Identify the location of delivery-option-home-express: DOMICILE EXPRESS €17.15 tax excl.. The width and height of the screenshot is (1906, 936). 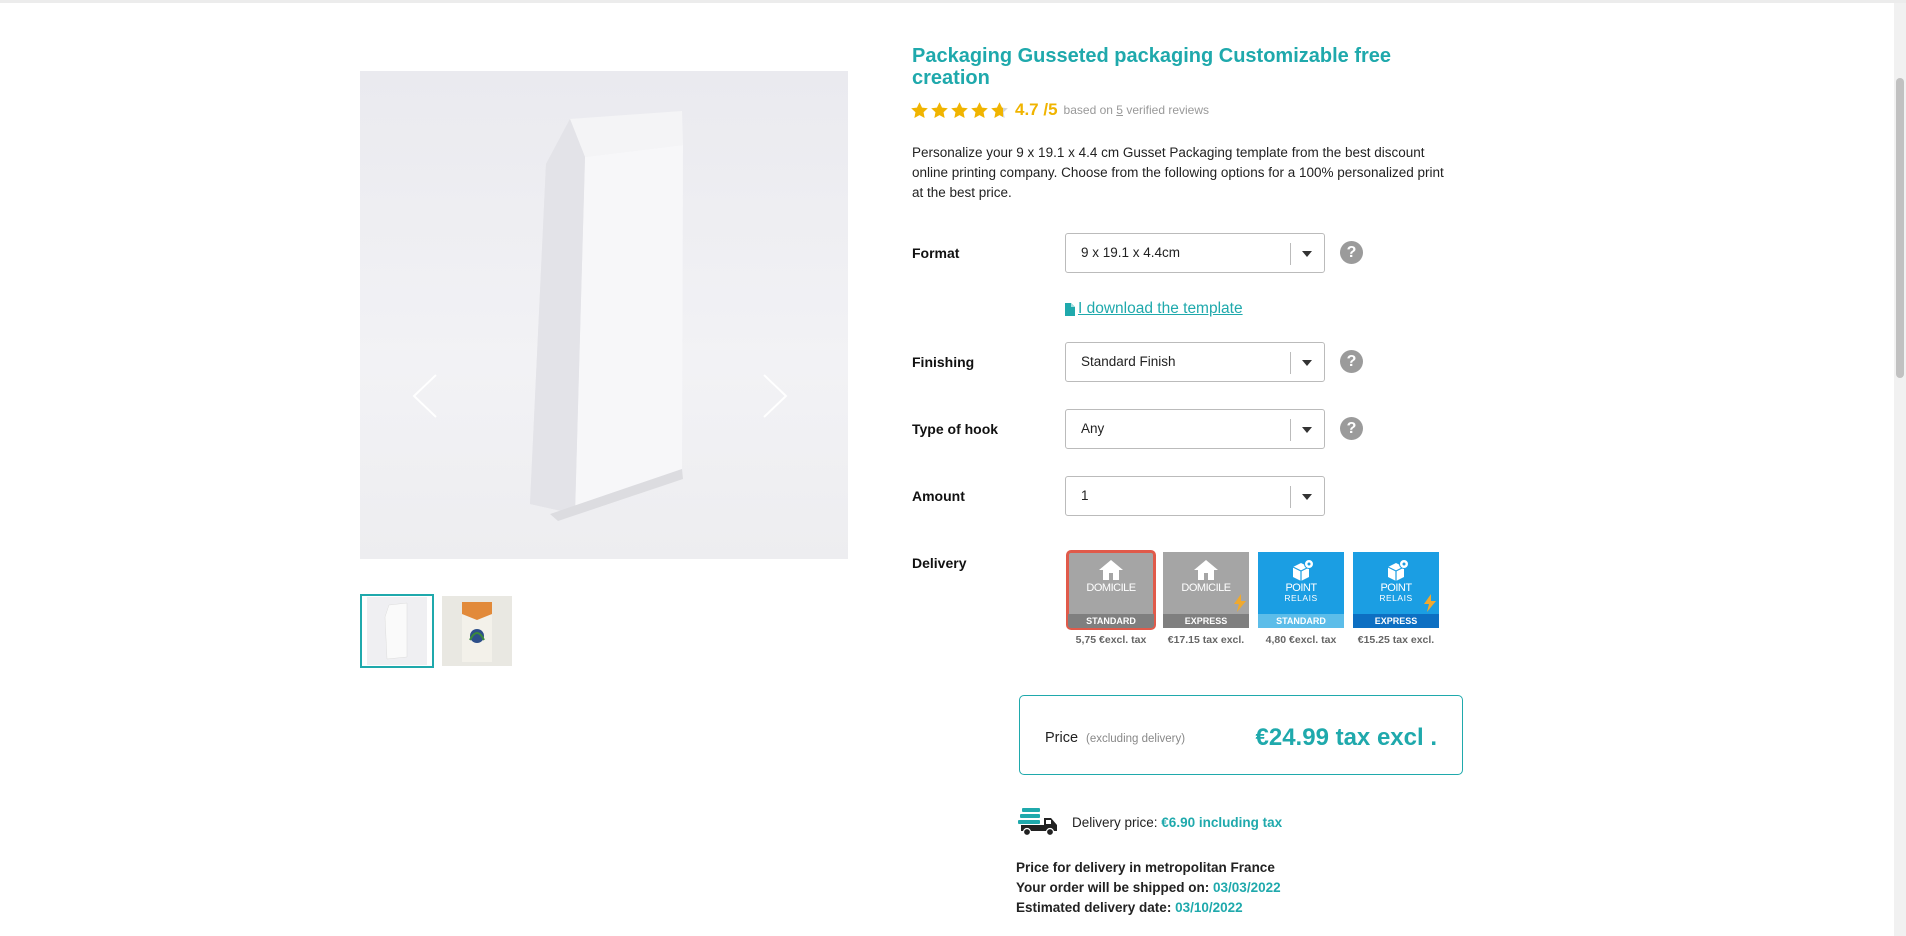
(1206, 599).